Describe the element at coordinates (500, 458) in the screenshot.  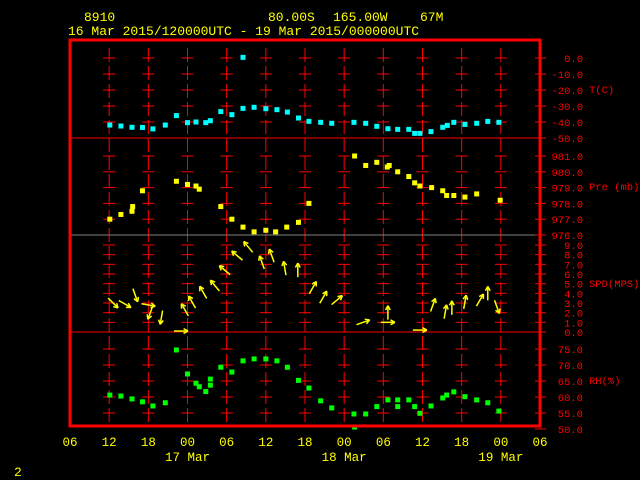
I see `date-label: 19 Mar` at that location.